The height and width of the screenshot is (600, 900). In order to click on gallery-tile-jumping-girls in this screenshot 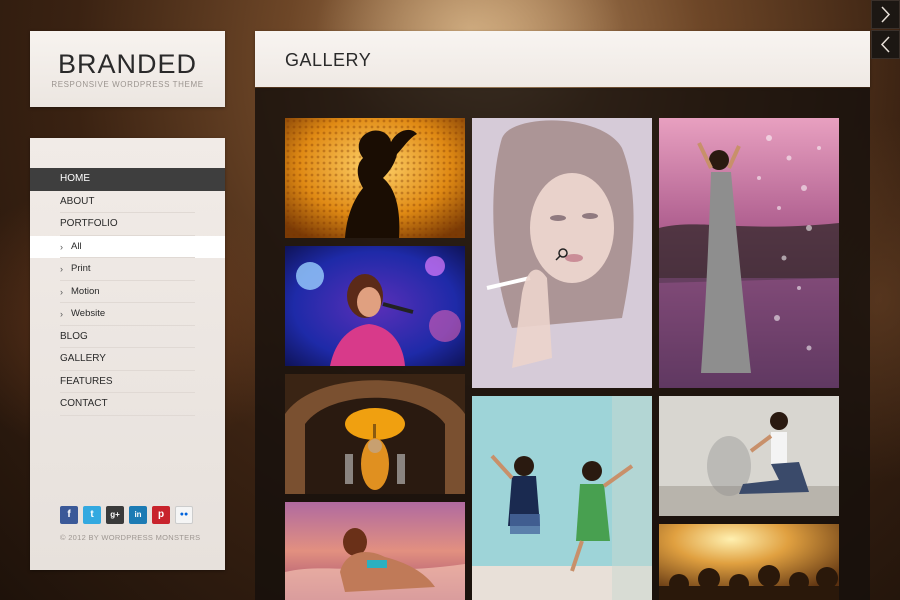, I will do `click(562, 498)`.